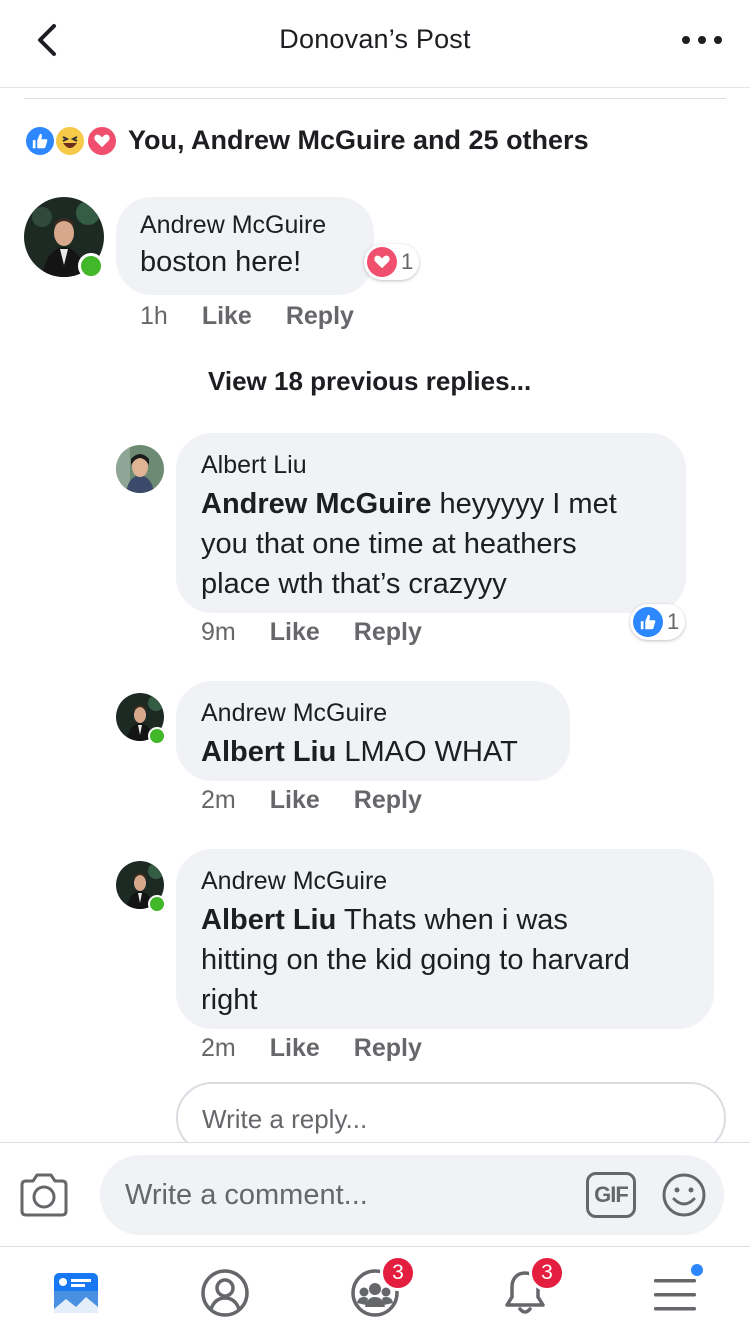  Describe the element at coordinates (154, 316) in the screenshot. I see `timestamp: 1h` at that location.